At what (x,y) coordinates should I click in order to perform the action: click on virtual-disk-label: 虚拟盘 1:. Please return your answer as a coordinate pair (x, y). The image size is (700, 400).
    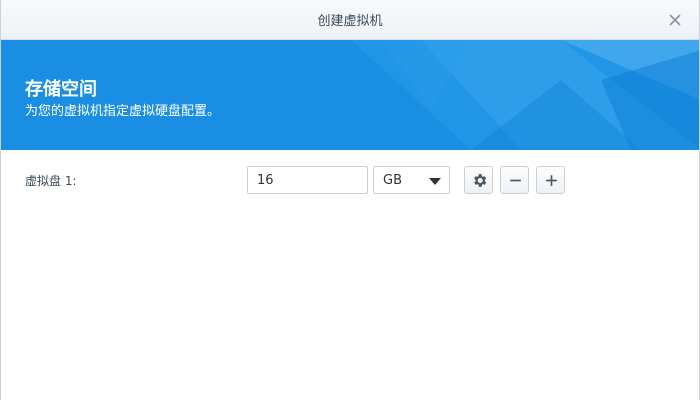
    Looking at the image, I should click on (51, 181).